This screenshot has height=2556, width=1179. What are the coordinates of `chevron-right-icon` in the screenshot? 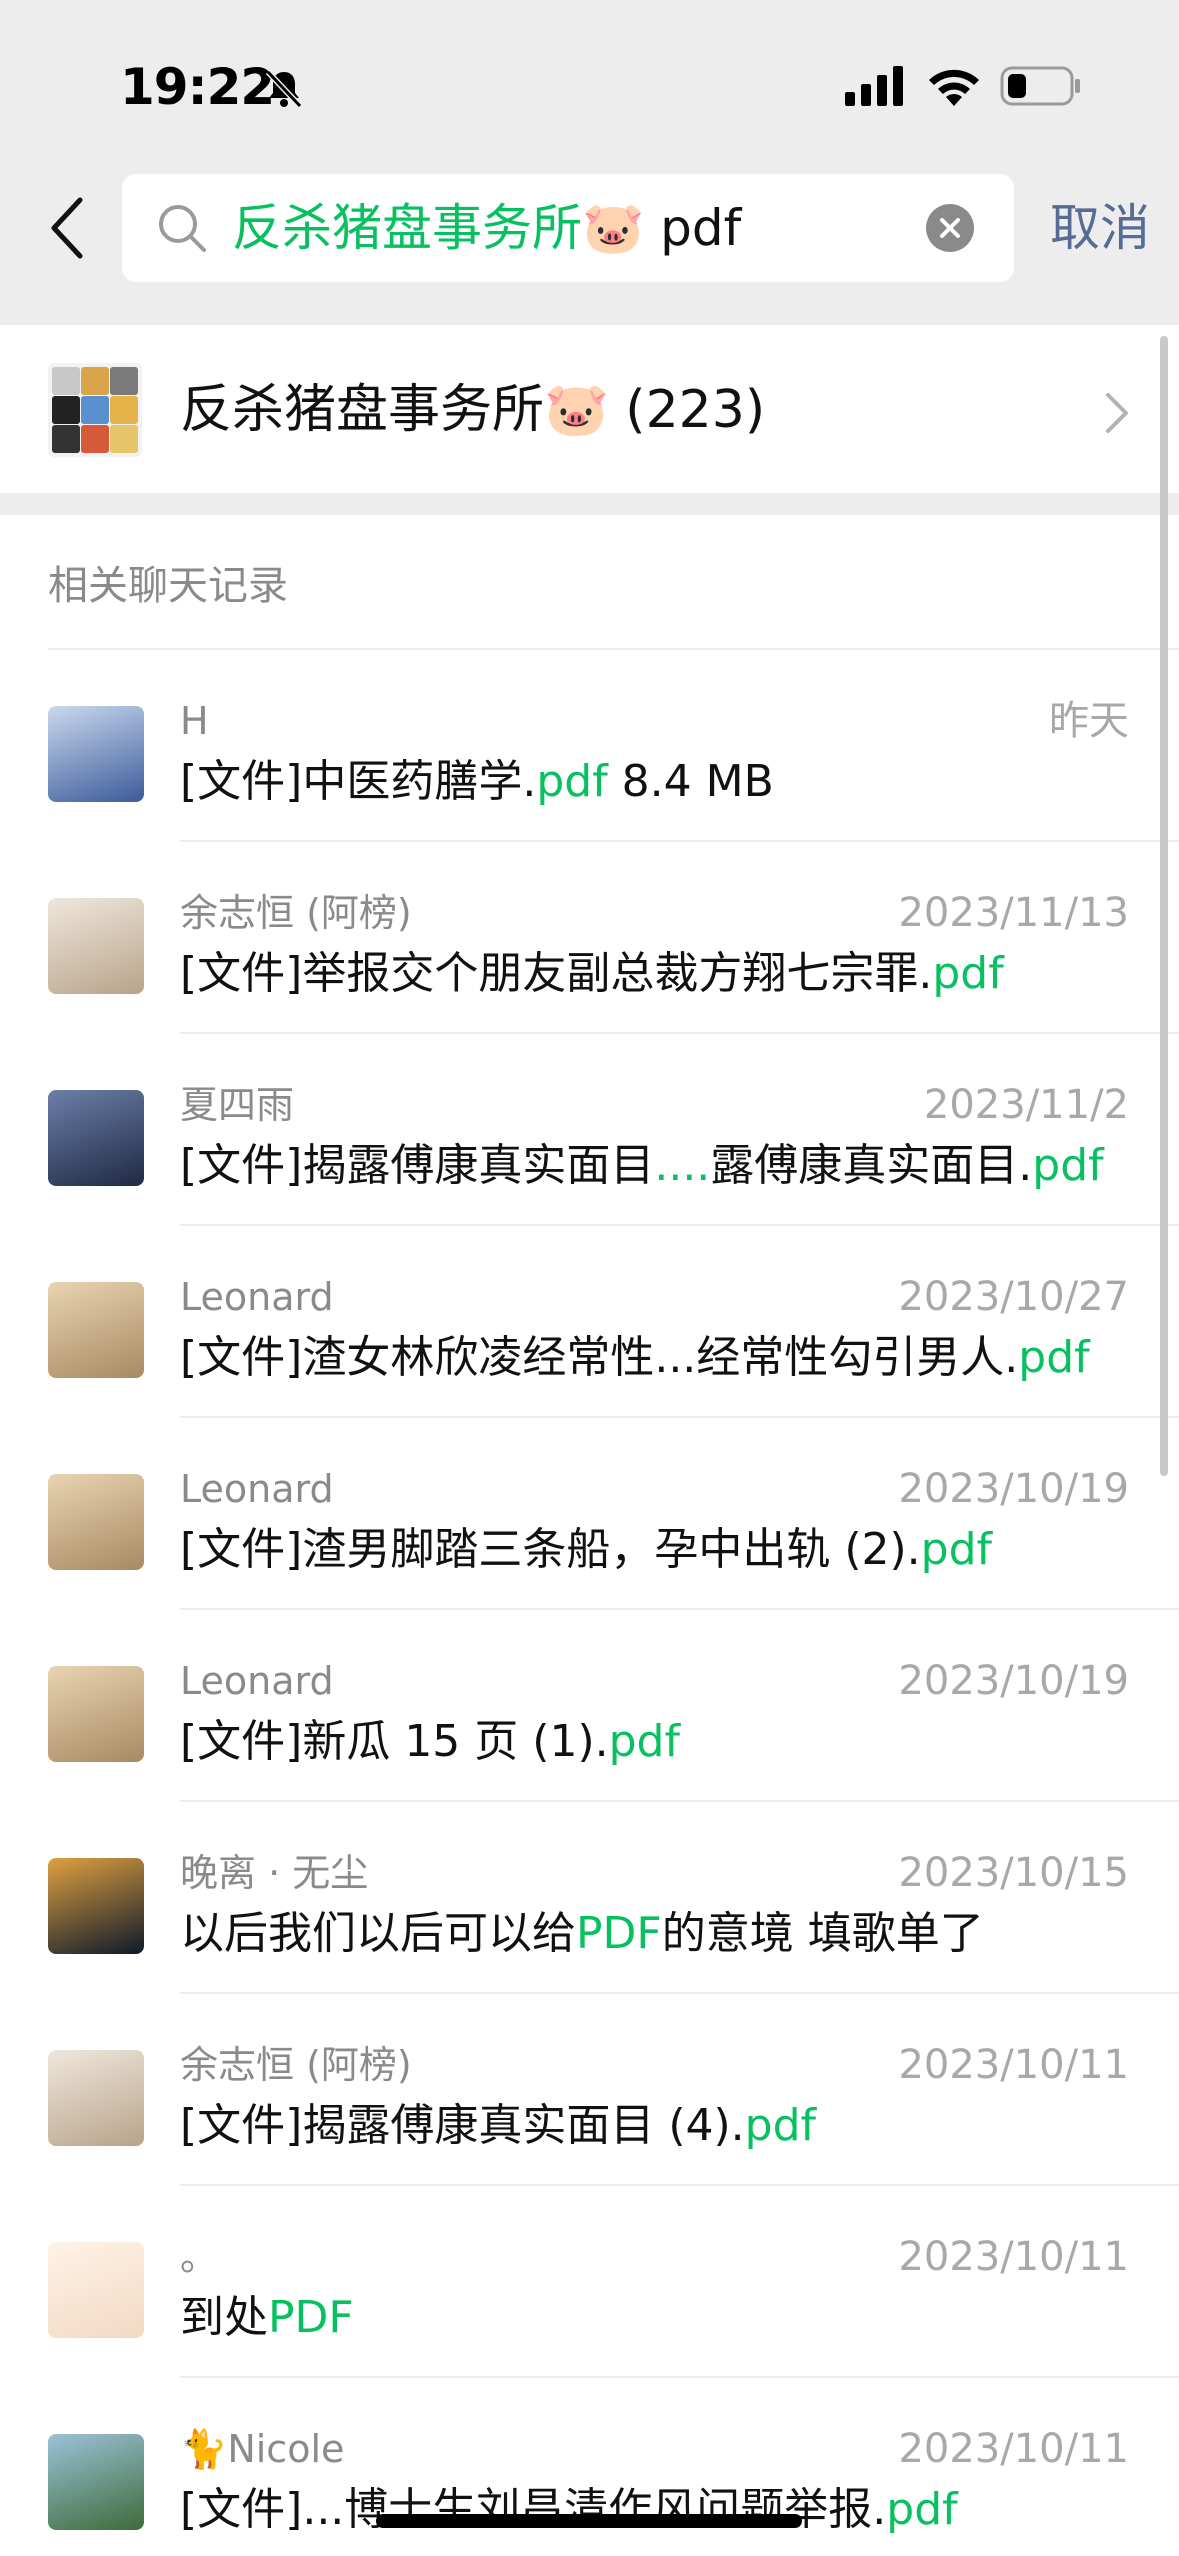 It's located at (1117, 413).